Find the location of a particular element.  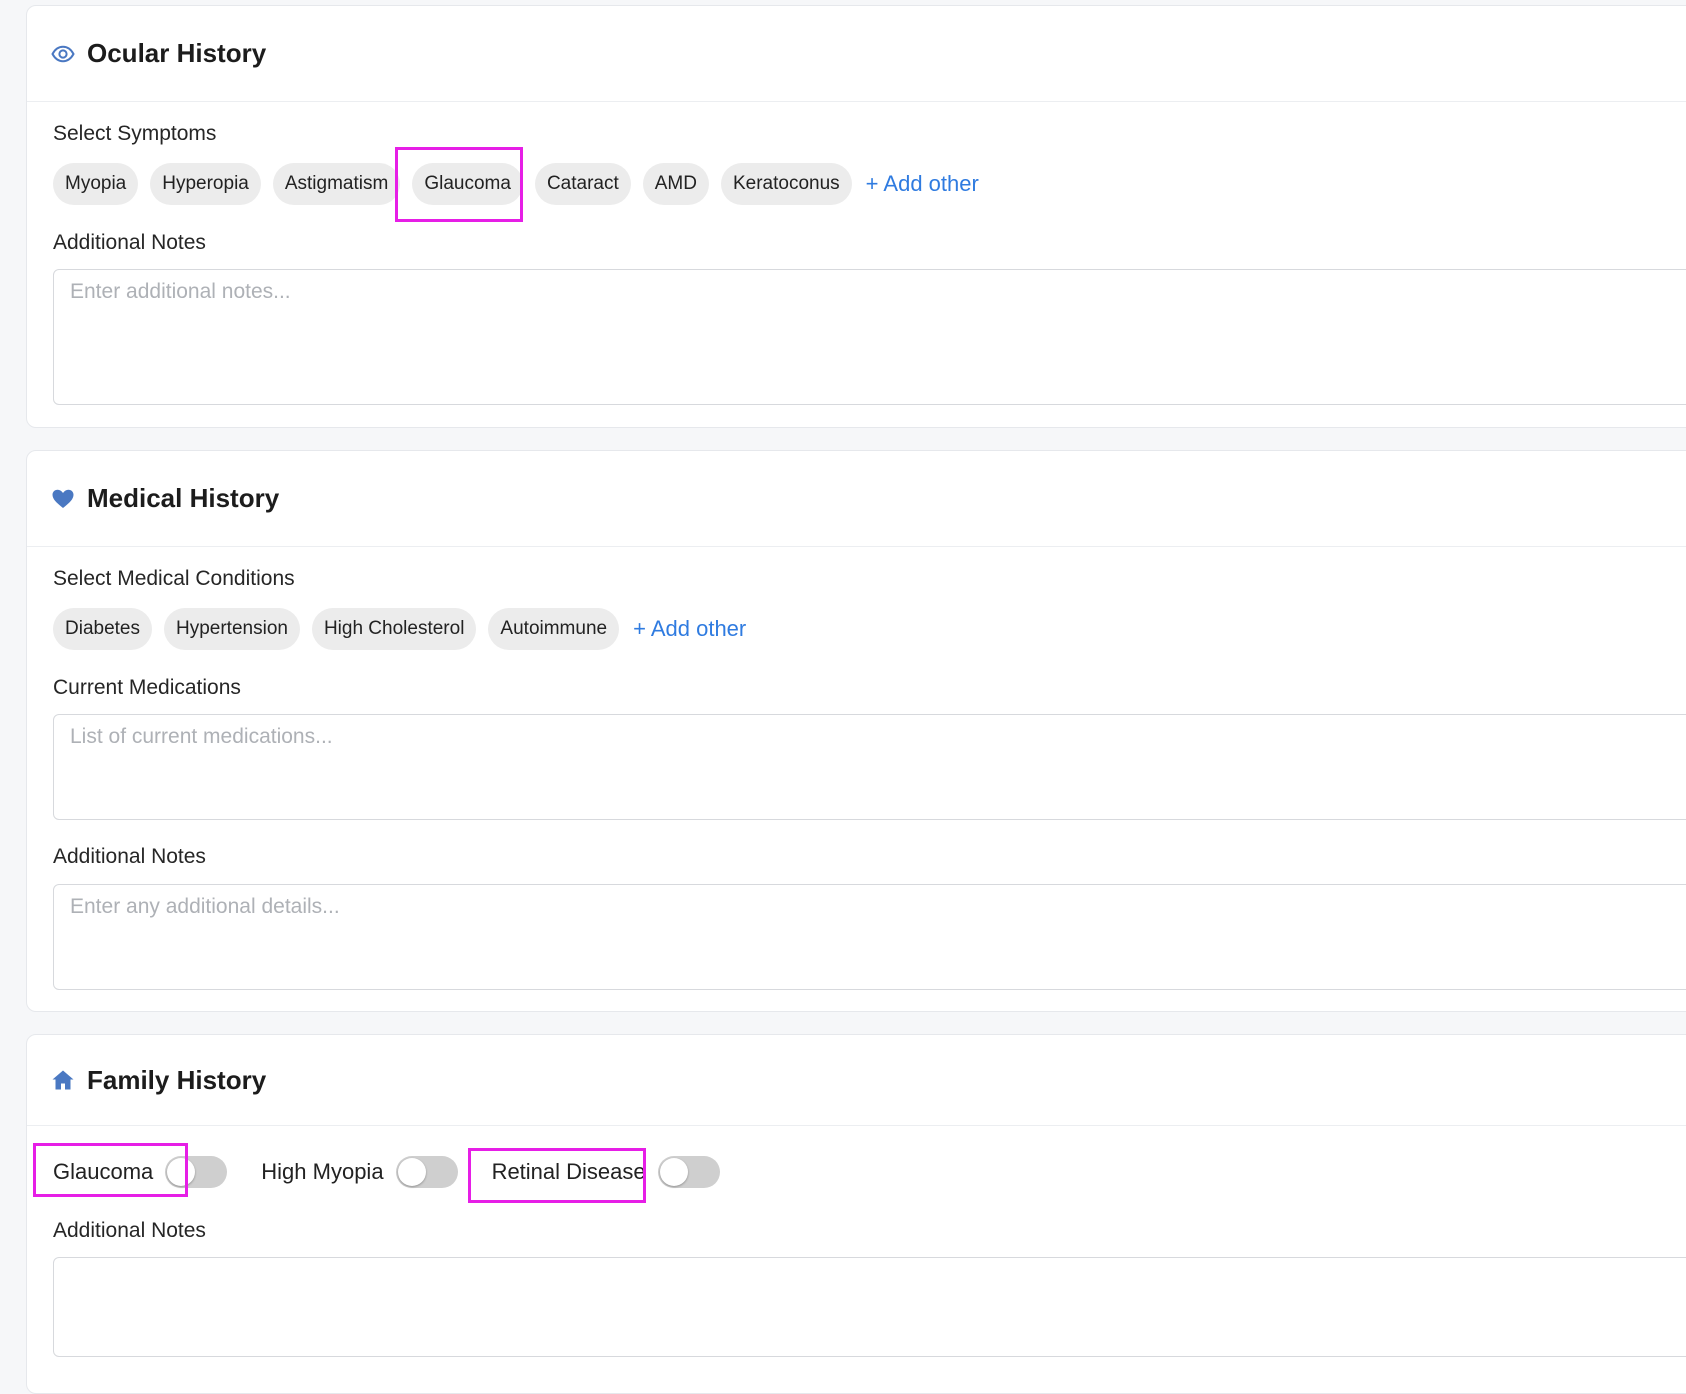

chip-astigmatism: Astigmatism is located at coordinates (336, 184).